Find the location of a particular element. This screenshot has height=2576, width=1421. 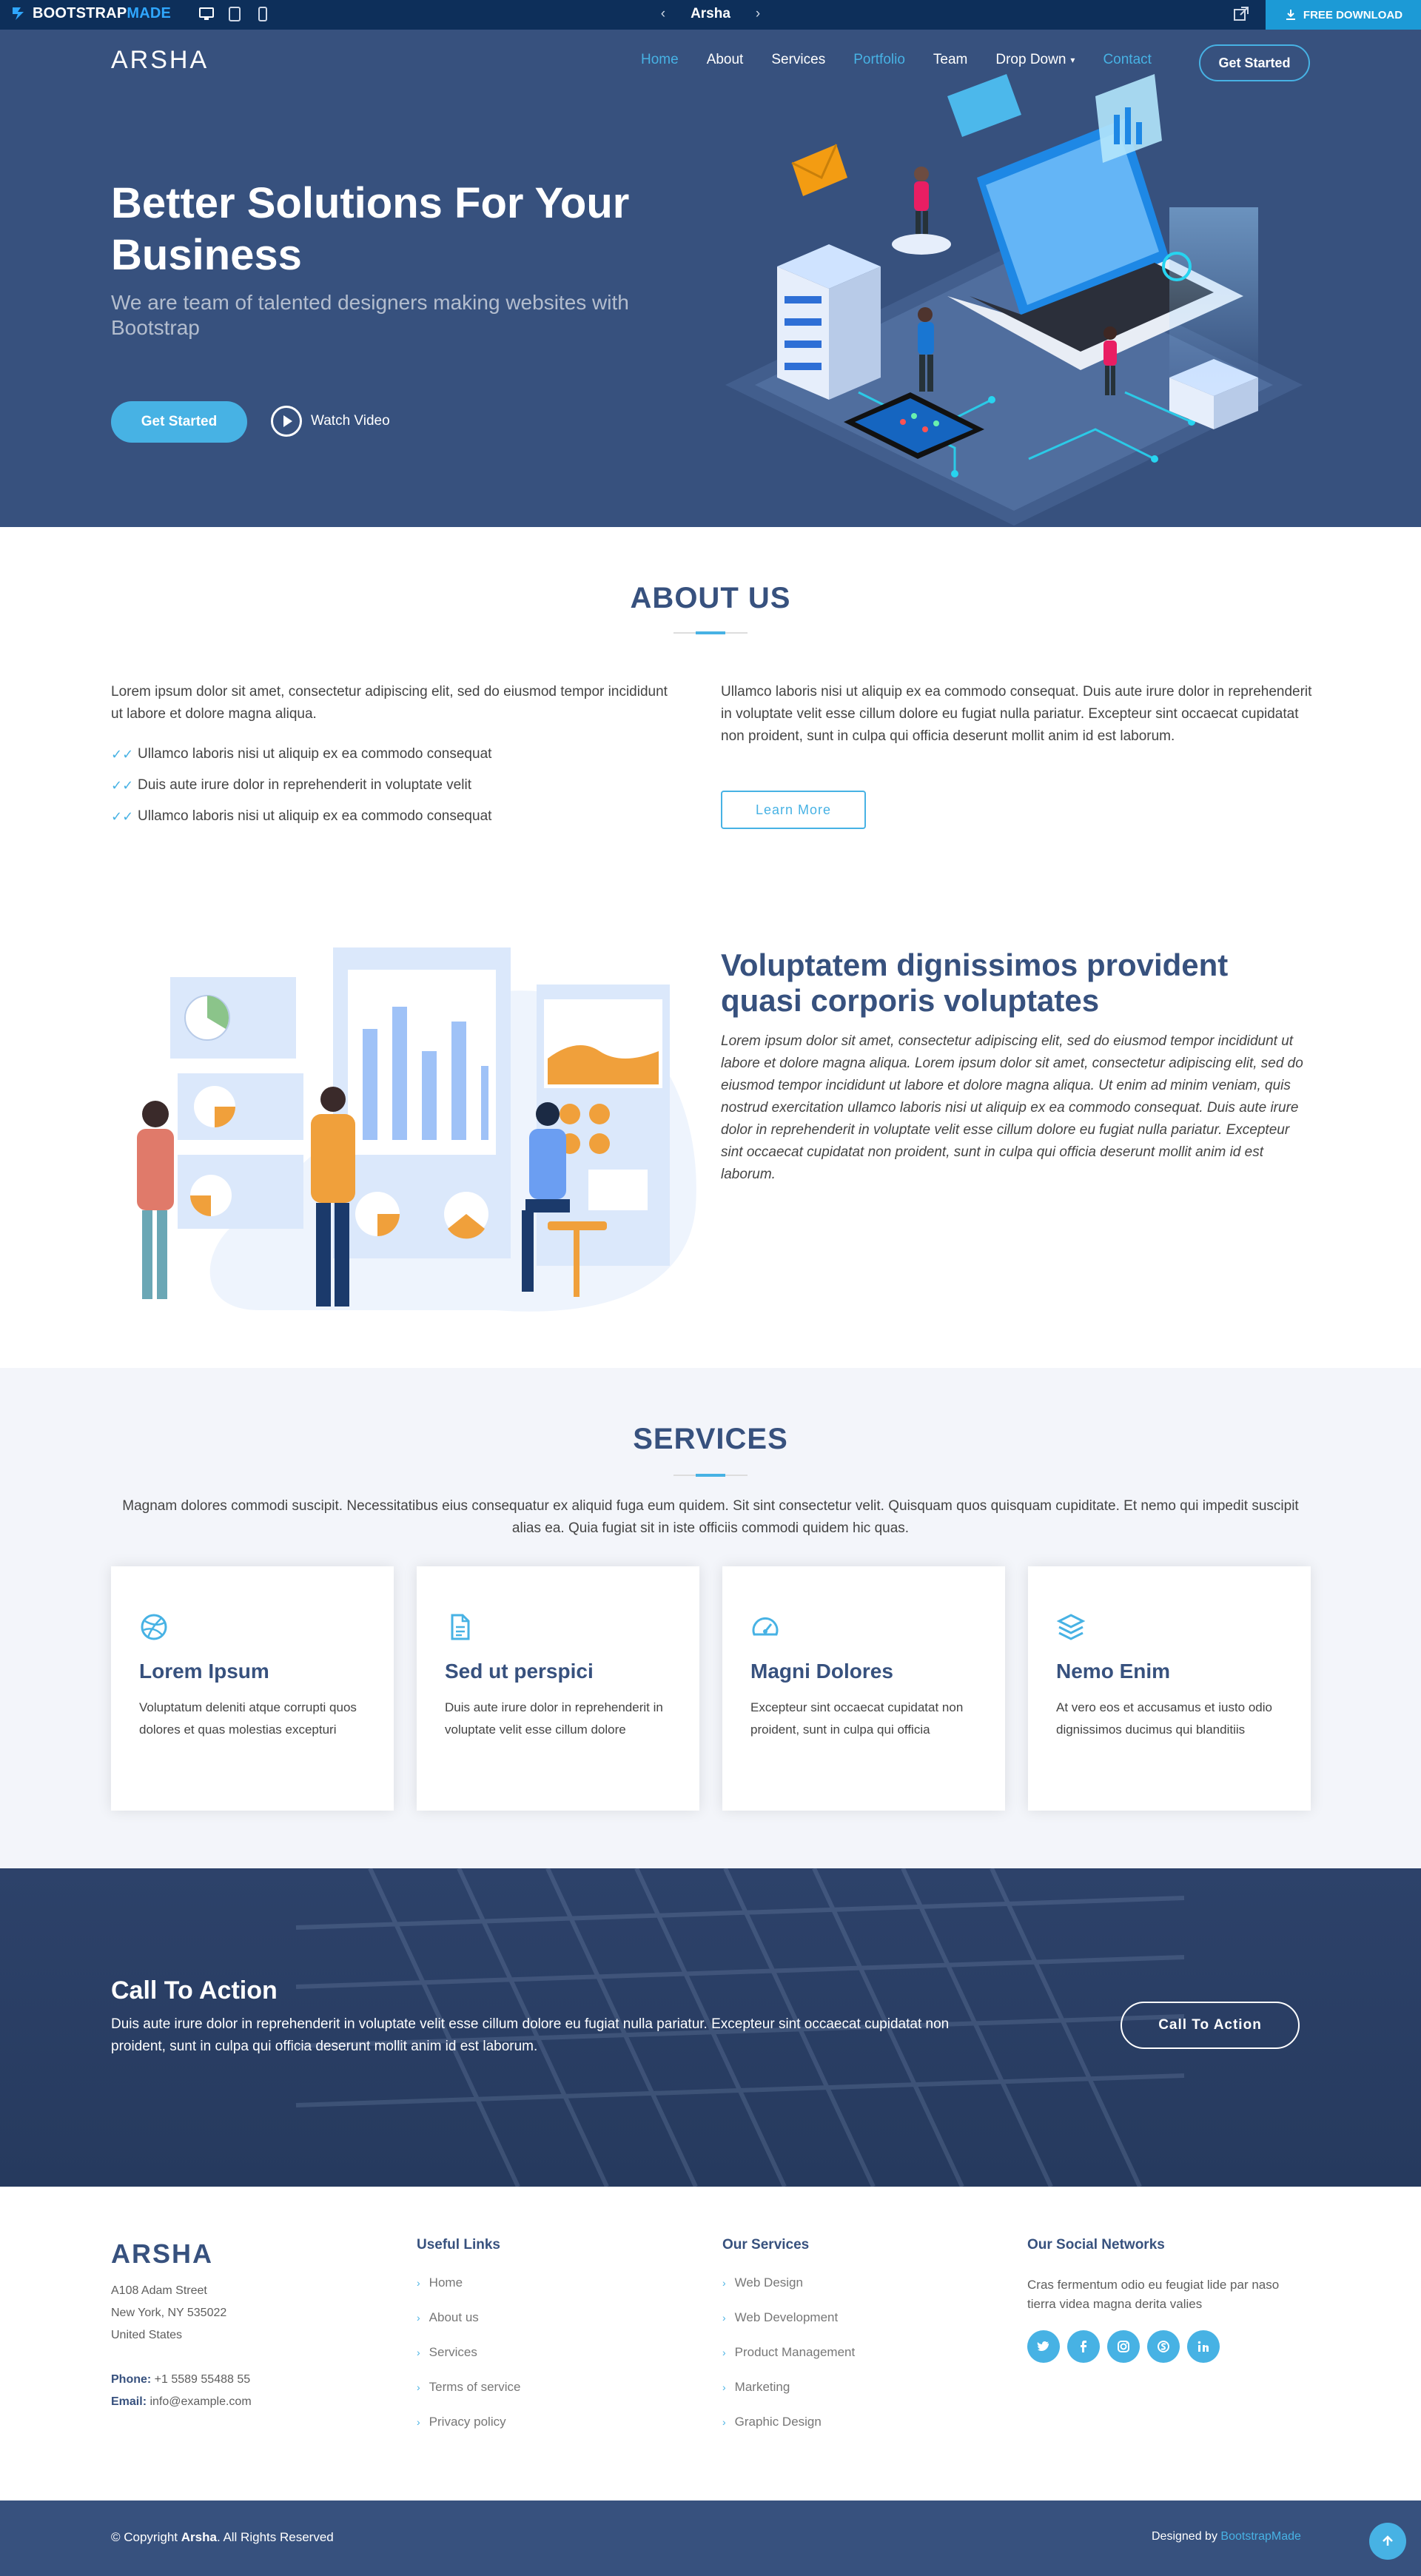

nav-portfolio: Portfolio is located at coordinates (879, 60).